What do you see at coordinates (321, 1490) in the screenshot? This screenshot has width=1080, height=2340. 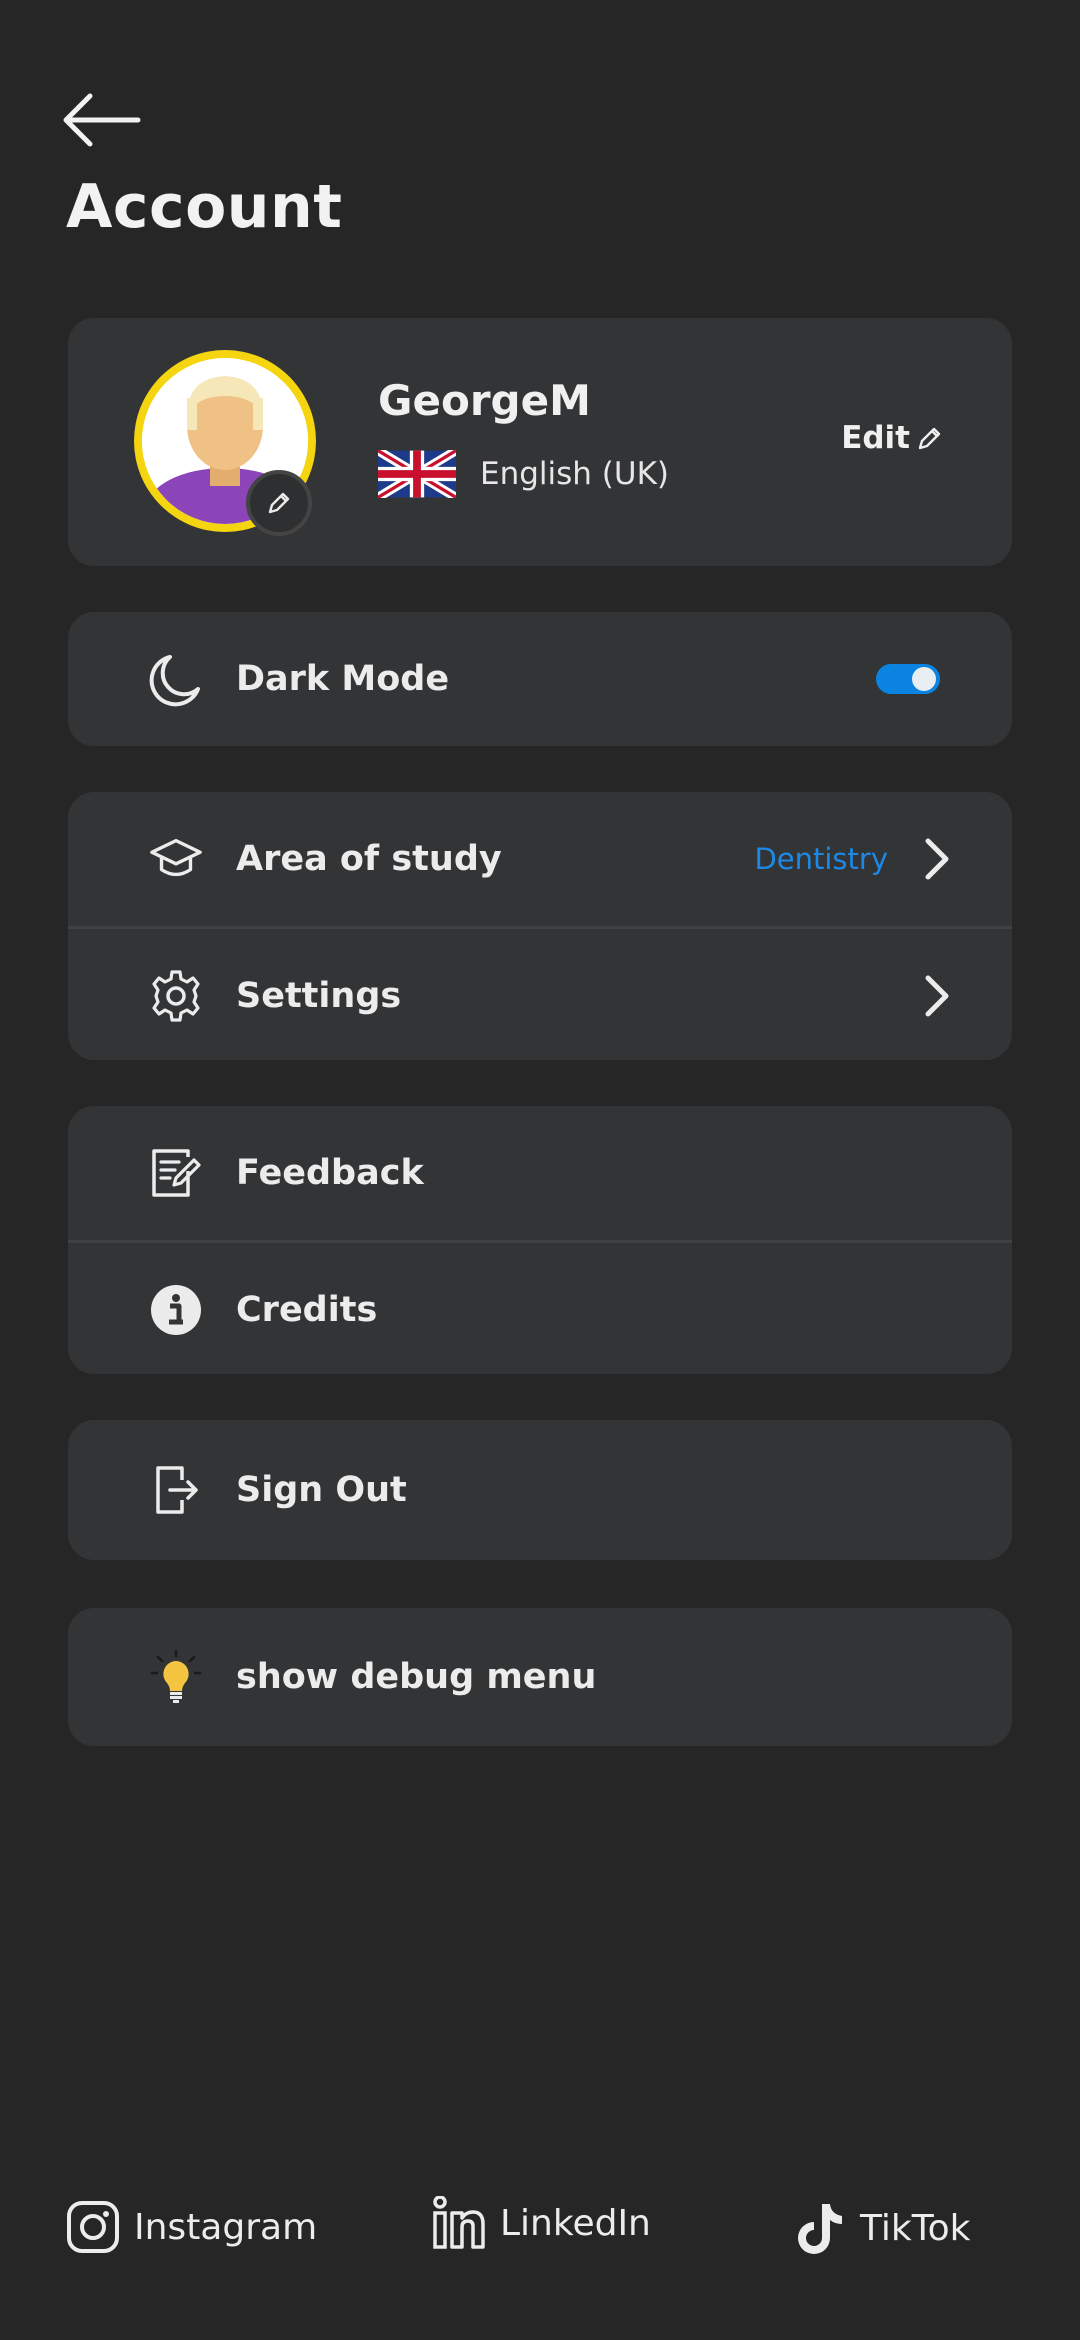 I see `sign-out-label: Sign Out` at bounding box center [321, 1490].